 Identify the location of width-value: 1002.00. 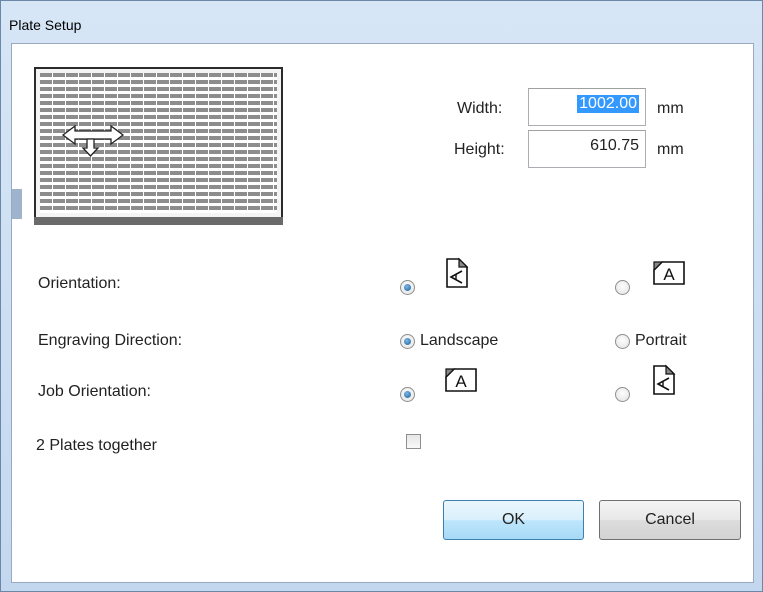
(608, 104).